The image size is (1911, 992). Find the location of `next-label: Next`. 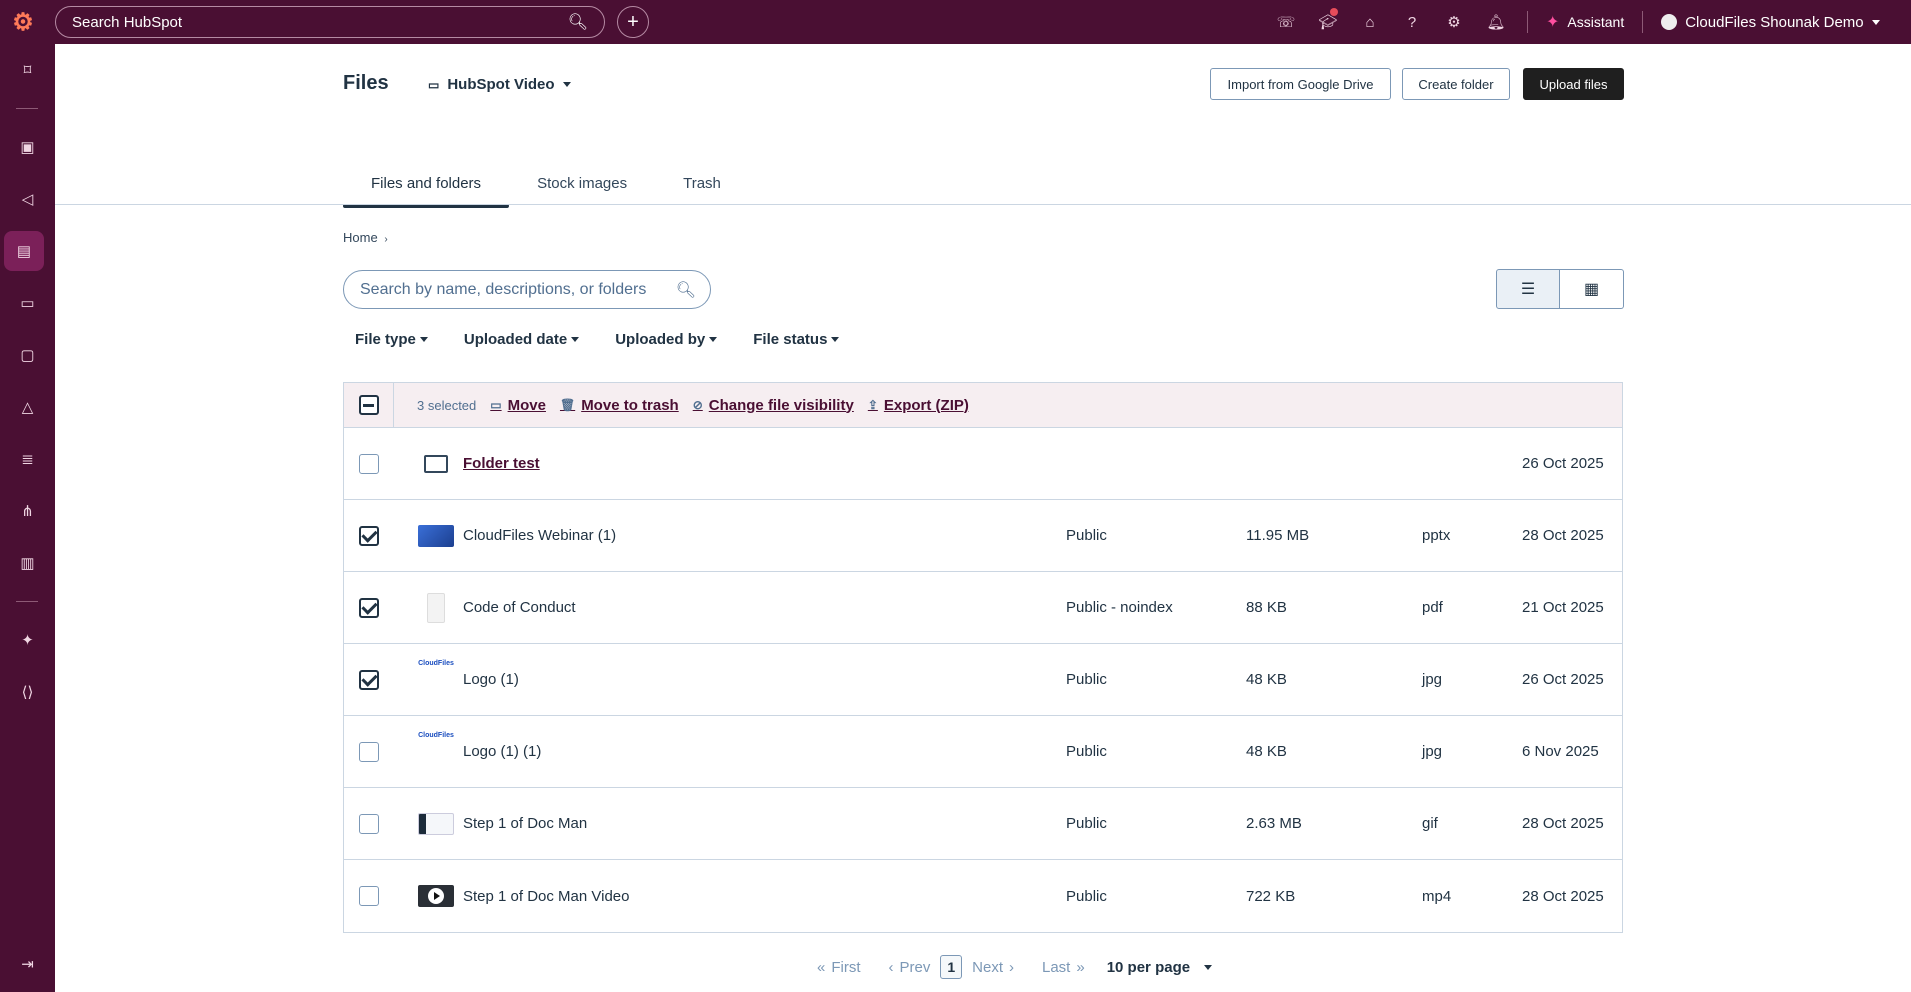

next-label: Next is located at coordinates (987, 967).